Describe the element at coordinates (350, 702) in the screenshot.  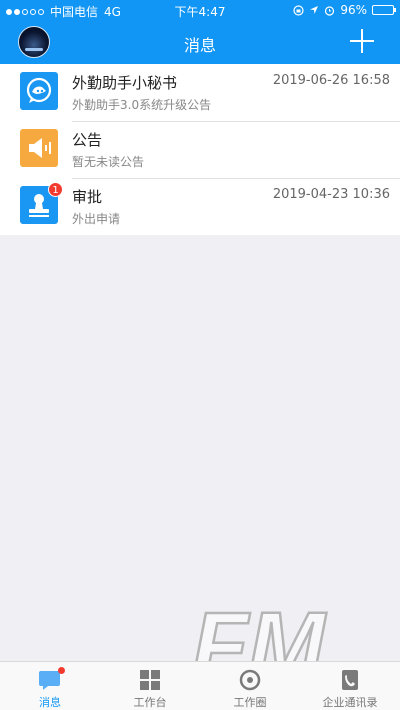
I see `tab-label: 企业通讯录` at that location.